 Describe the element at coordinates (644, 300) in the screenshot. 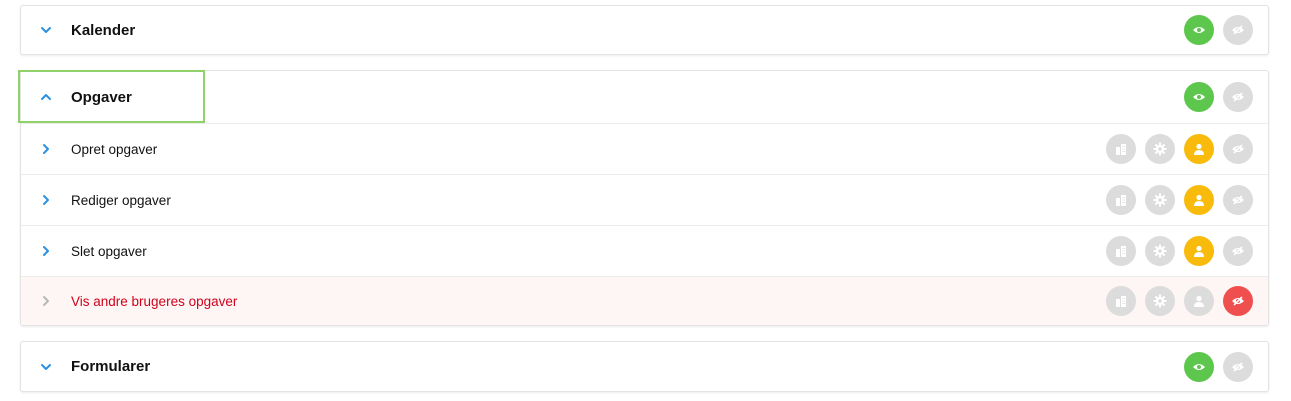

I see `permission-row-denied: Vis andre brugeres opgaver` at that location.